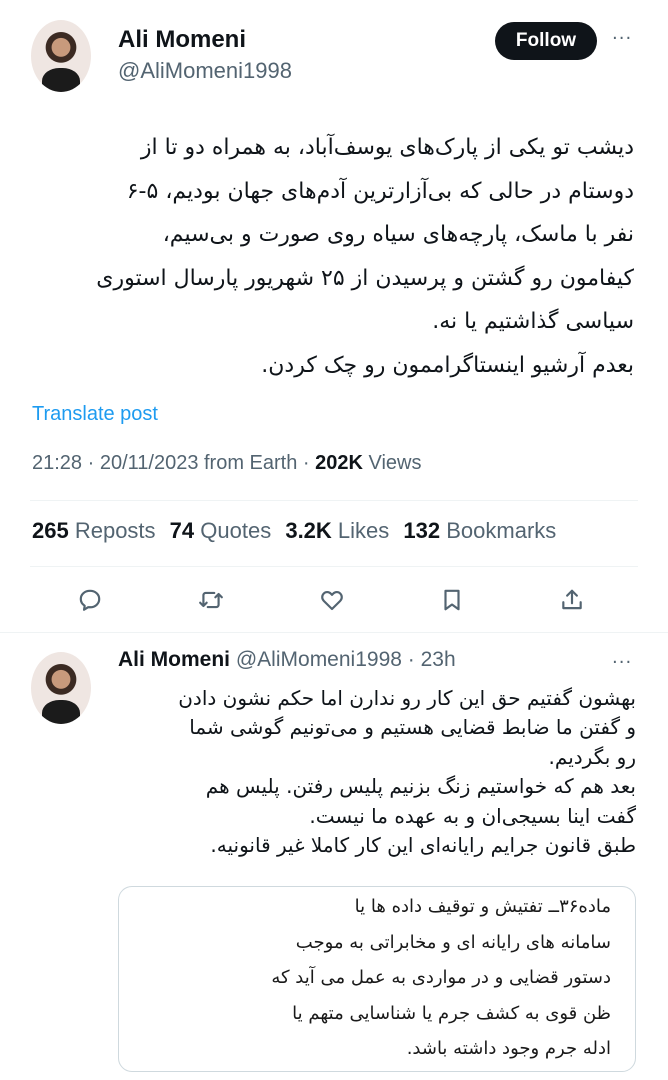 Image resolution: width=668 pixels, height=1080 pixels. I want to click on like-icon, so click(332, 601).